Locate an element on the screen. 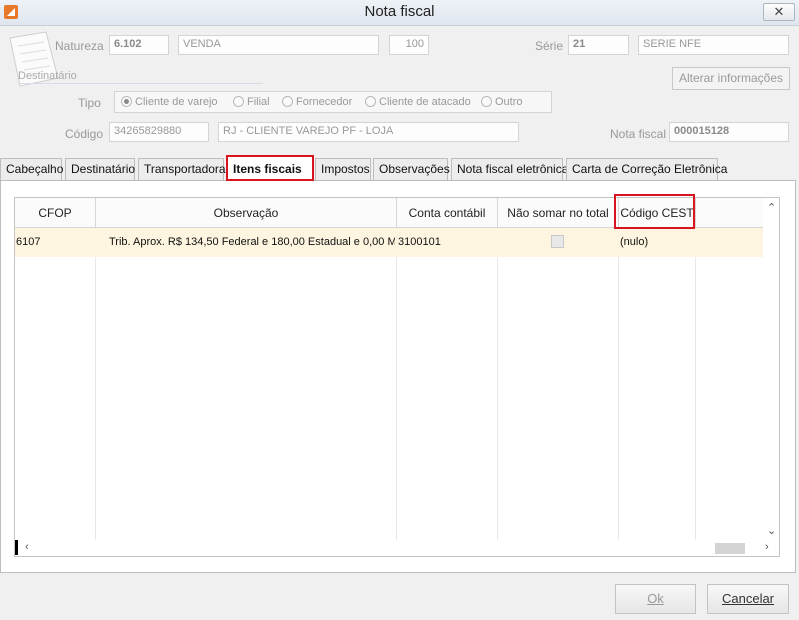 This screenshot has height=620, width=799. radio-label: Cliente de atacado is located at coordinates (425, 102).